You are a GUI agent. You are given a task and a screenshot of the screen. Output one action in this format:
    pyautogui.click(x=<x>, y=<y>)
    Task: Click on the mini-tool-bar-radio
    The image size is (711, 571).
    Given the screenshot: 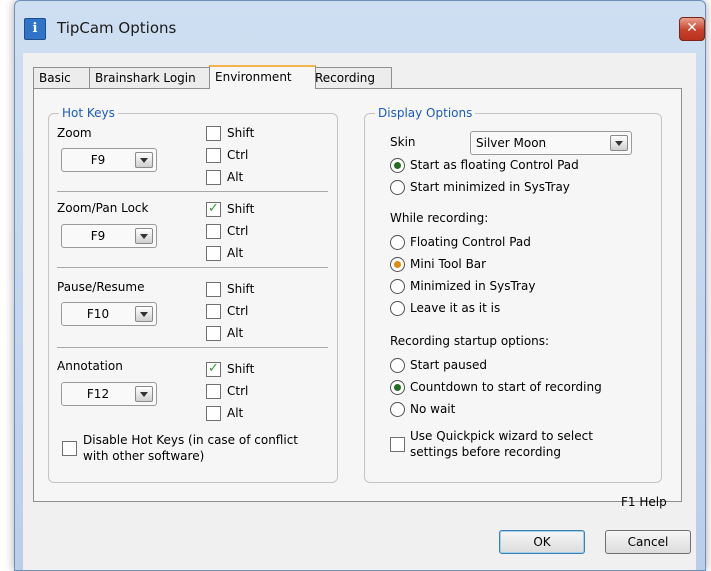 What is the action you would take?
    pyautogui.click(x=397, y=264)
    